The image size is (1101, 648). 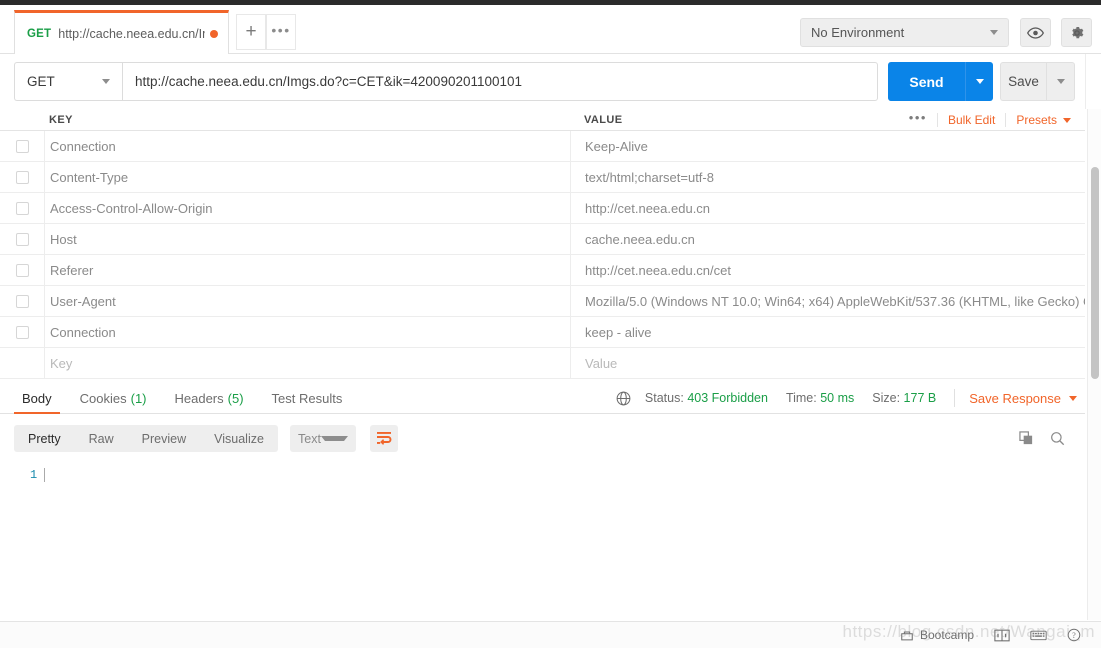 I want to click on header-key-cell: Host, so click(x=307, y=239).